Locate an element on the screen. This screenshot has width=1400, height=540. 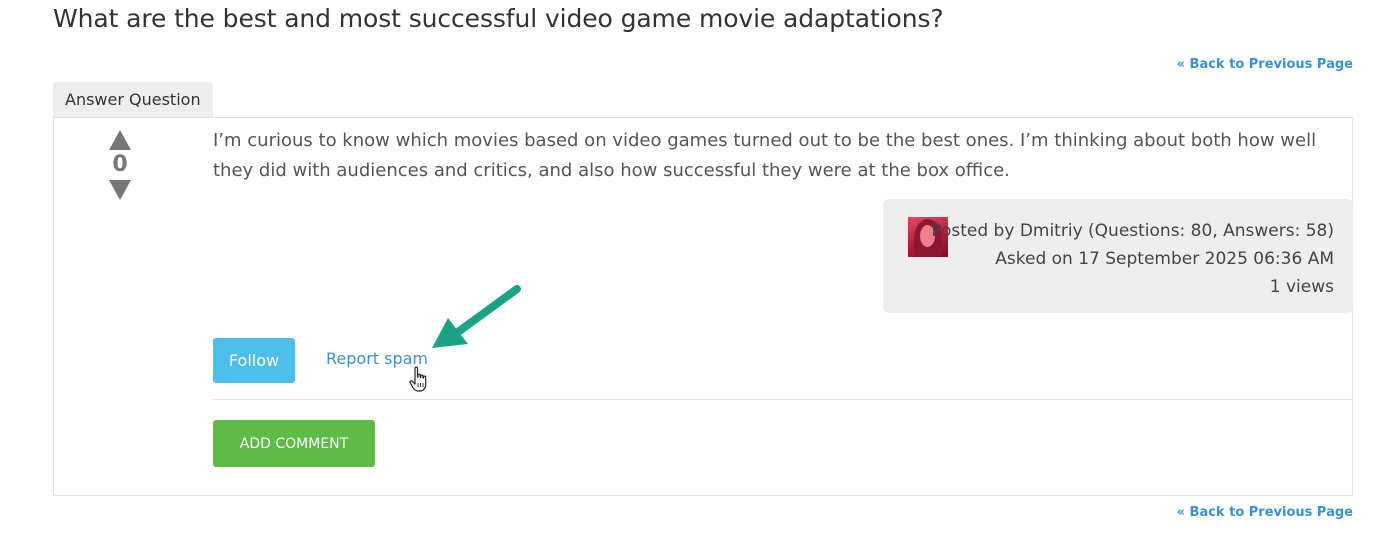
add-comment-button: ADD COMMENT is located at coordinates (294, 443).